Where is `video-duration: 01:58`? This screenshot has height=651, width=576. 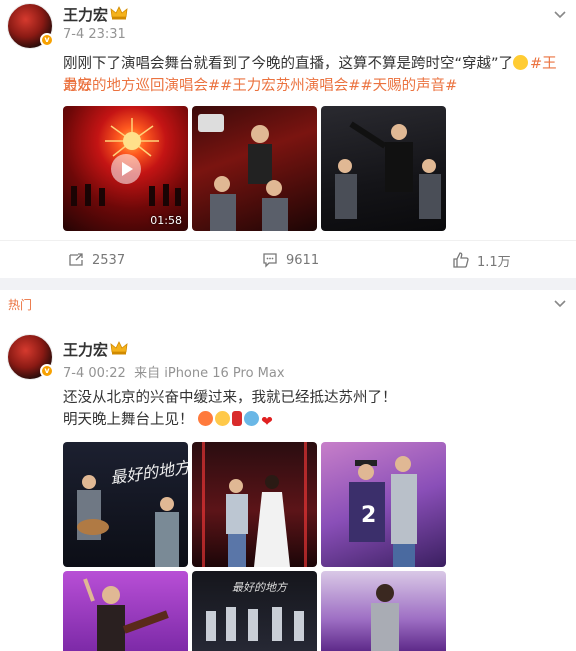
video-duration: 01:58 is located at coordinates (166, 220).